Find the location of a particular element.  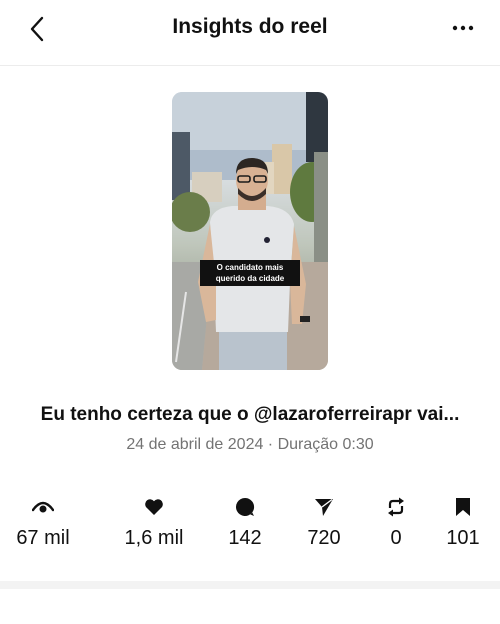

heart-icon is located at coordinates (154, 507).